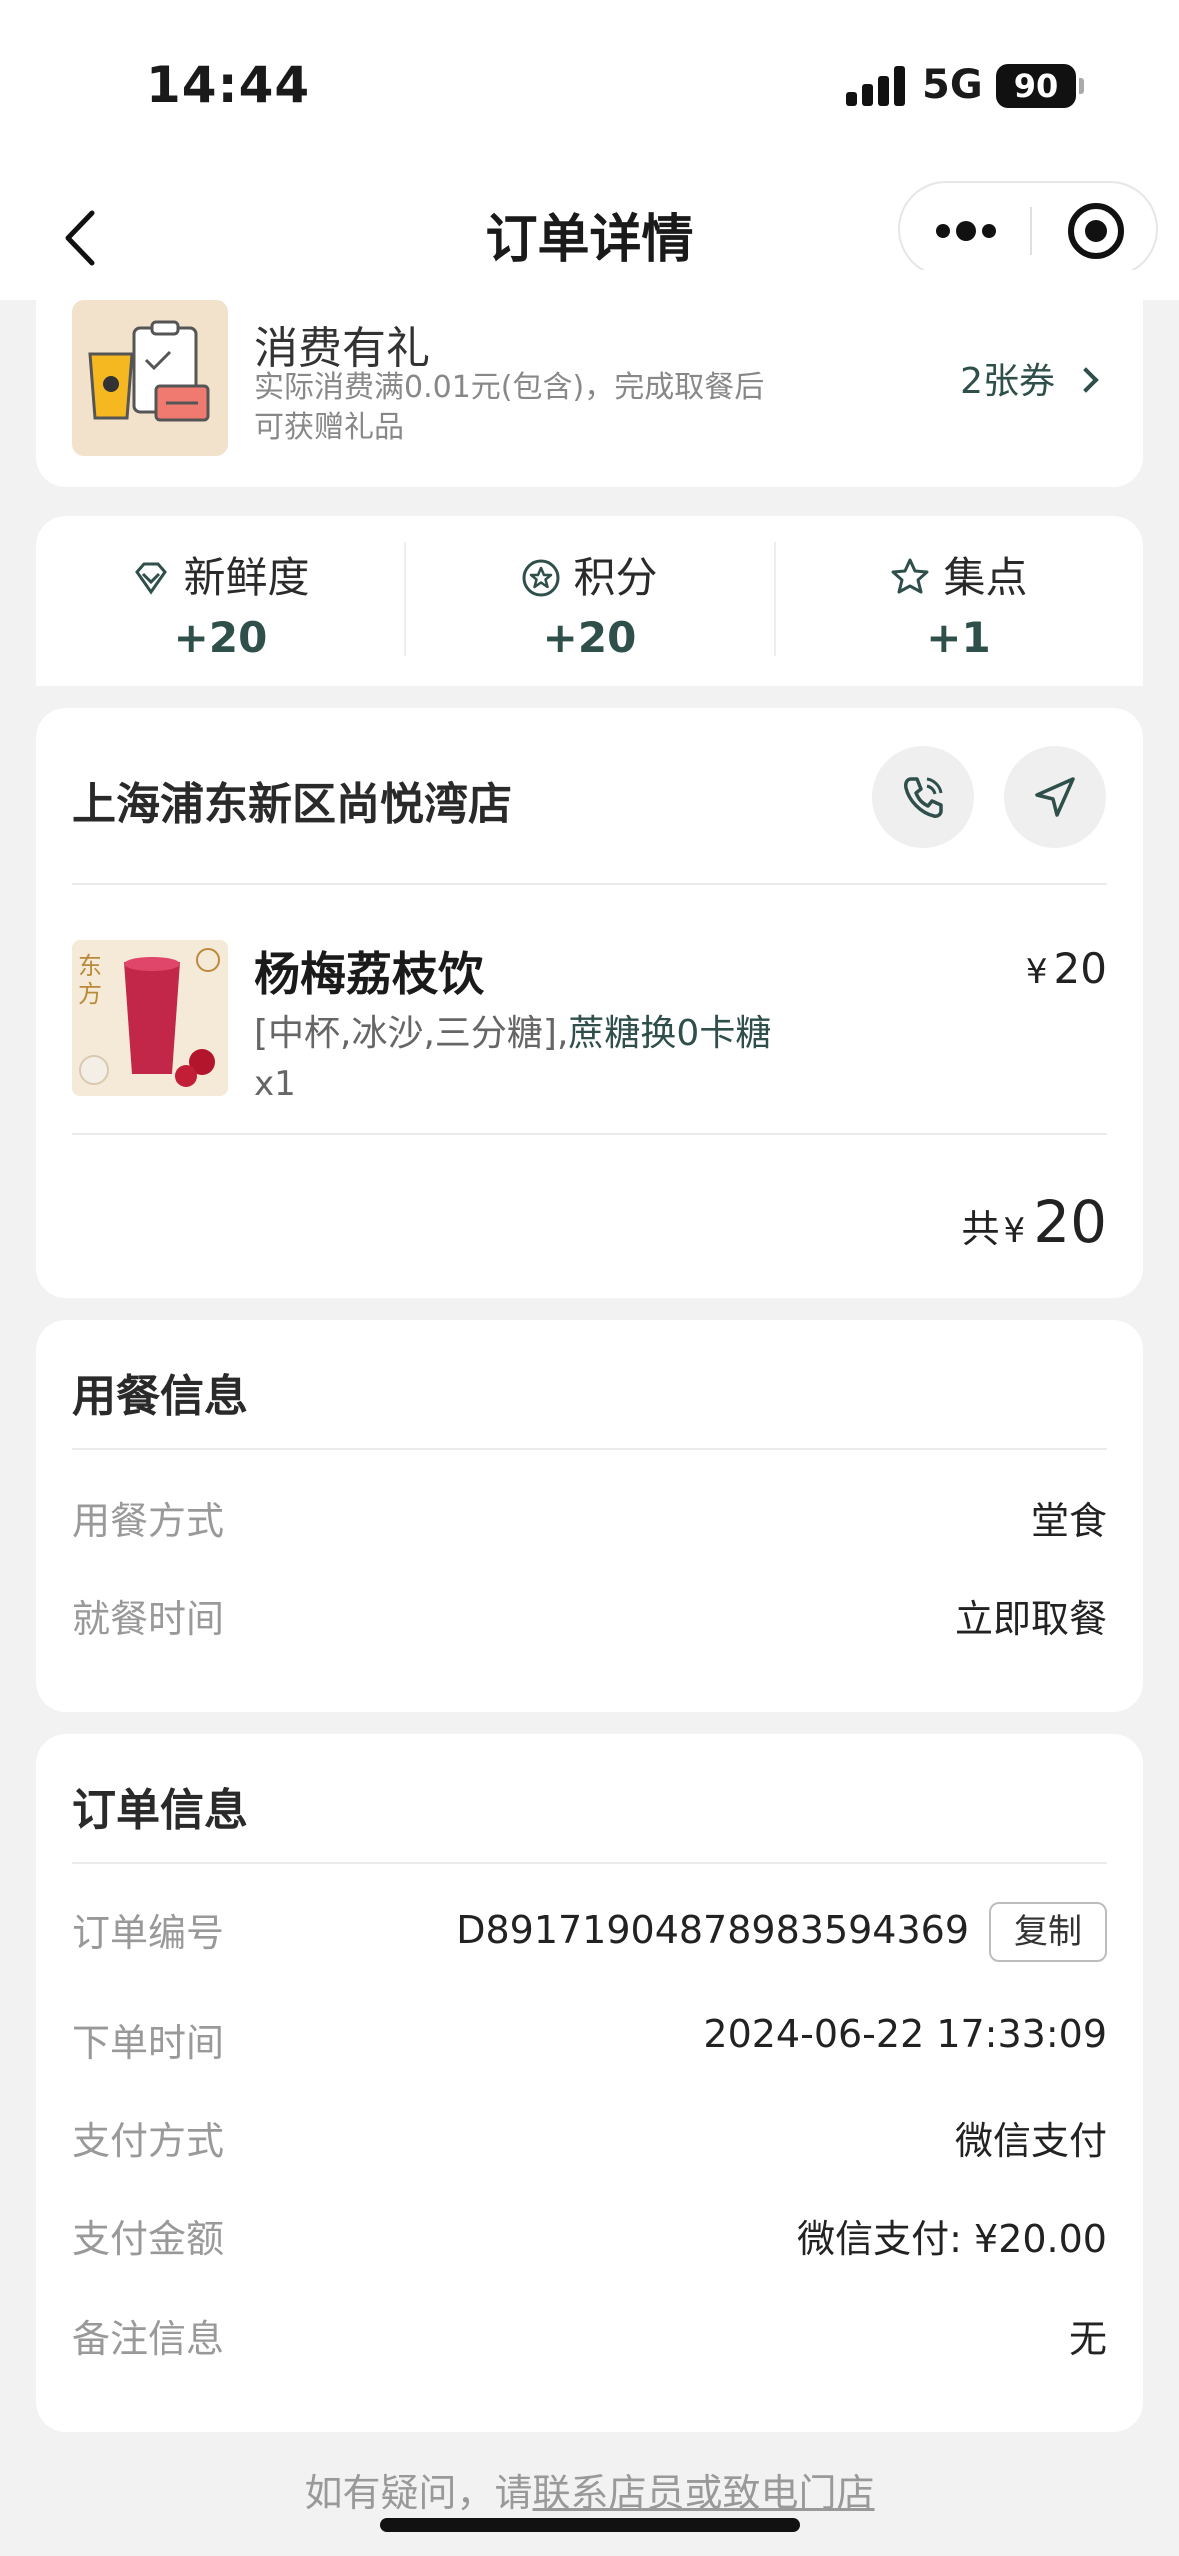 The width and height of the screenshot is (1179, 2556). Describe the element at coordinates (148, 2239) in the screenshot. I see `payment-amount-label: 支付金额` at that location.